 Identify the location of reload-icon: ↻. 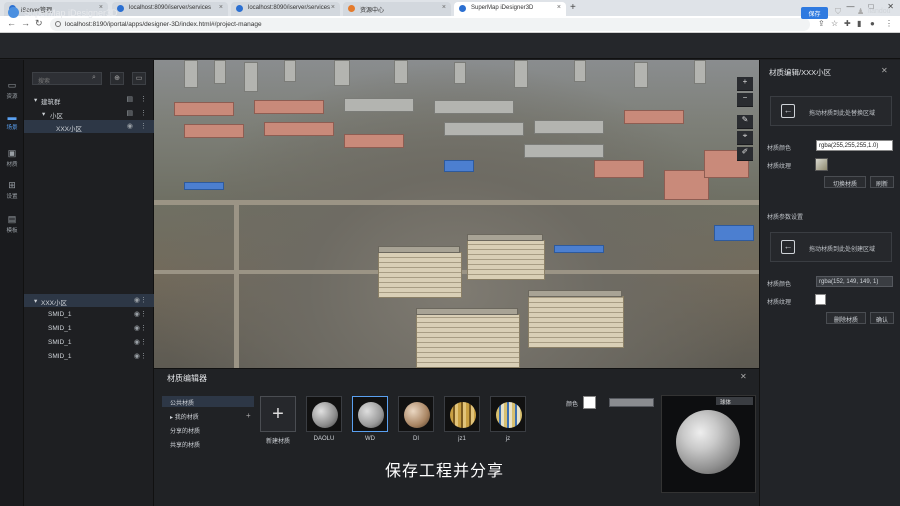
(39, 23).